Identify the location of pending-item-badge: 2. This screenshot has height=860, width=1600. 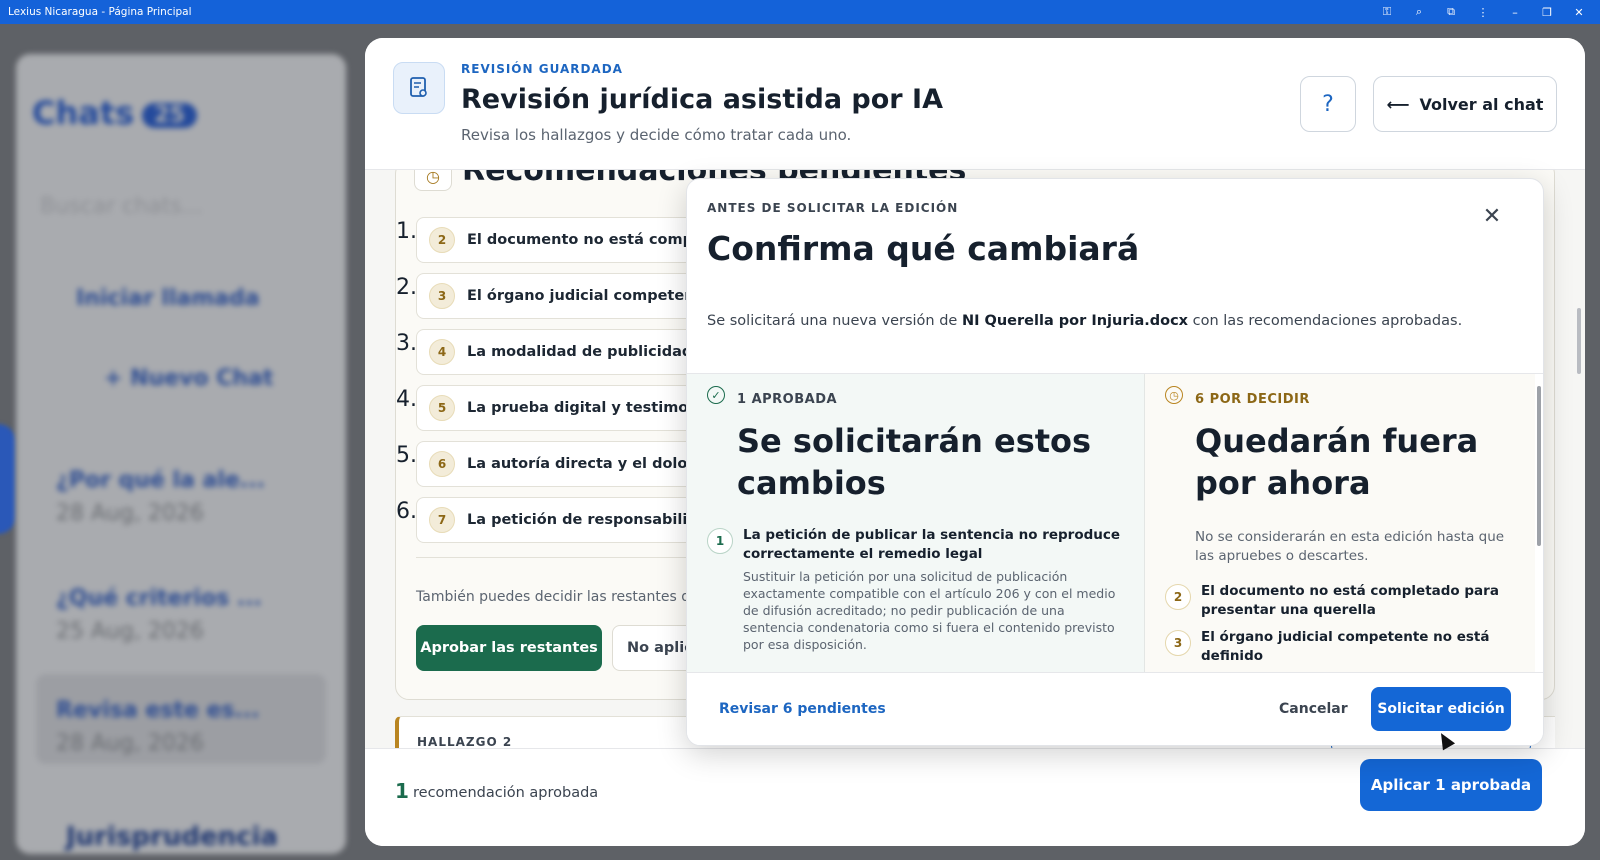
(1178, 597).